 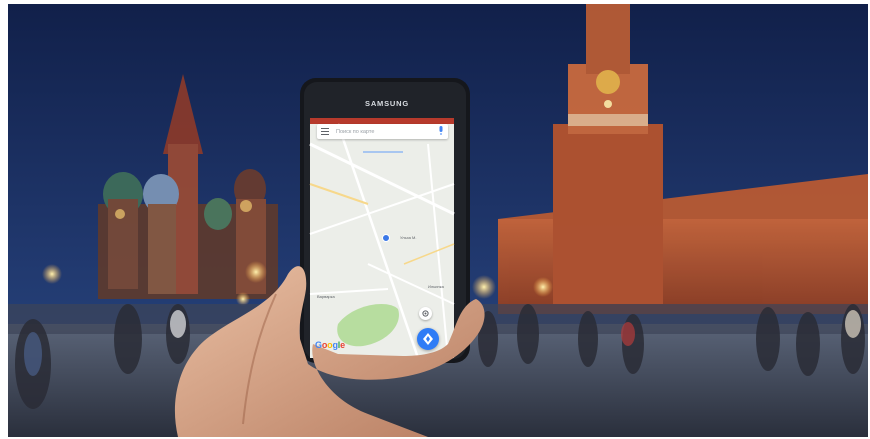 I want to click on smartphone, so click(x=385, y=220).